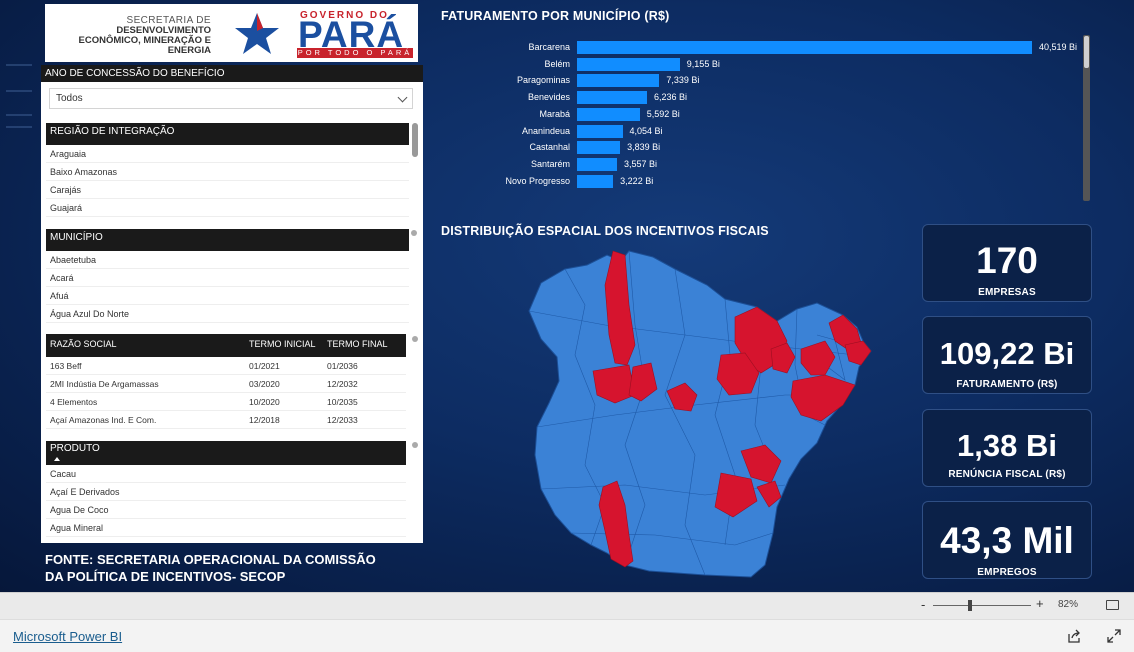 This screenshot has height=652, width=1134. Describe the element at coordinates (1007, 384) in the screenshot. I see `kpi-label: FATURAMENTO (R$)` at that location.